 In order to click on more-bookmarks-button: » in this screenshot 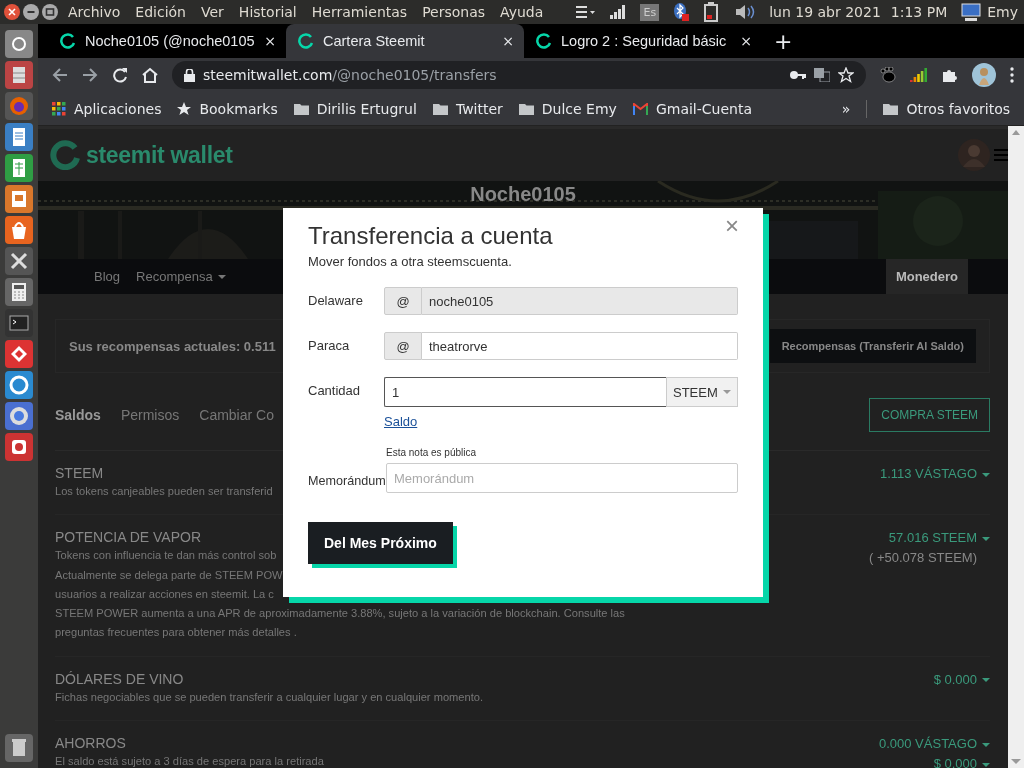, I will do `click(846, 108)`.